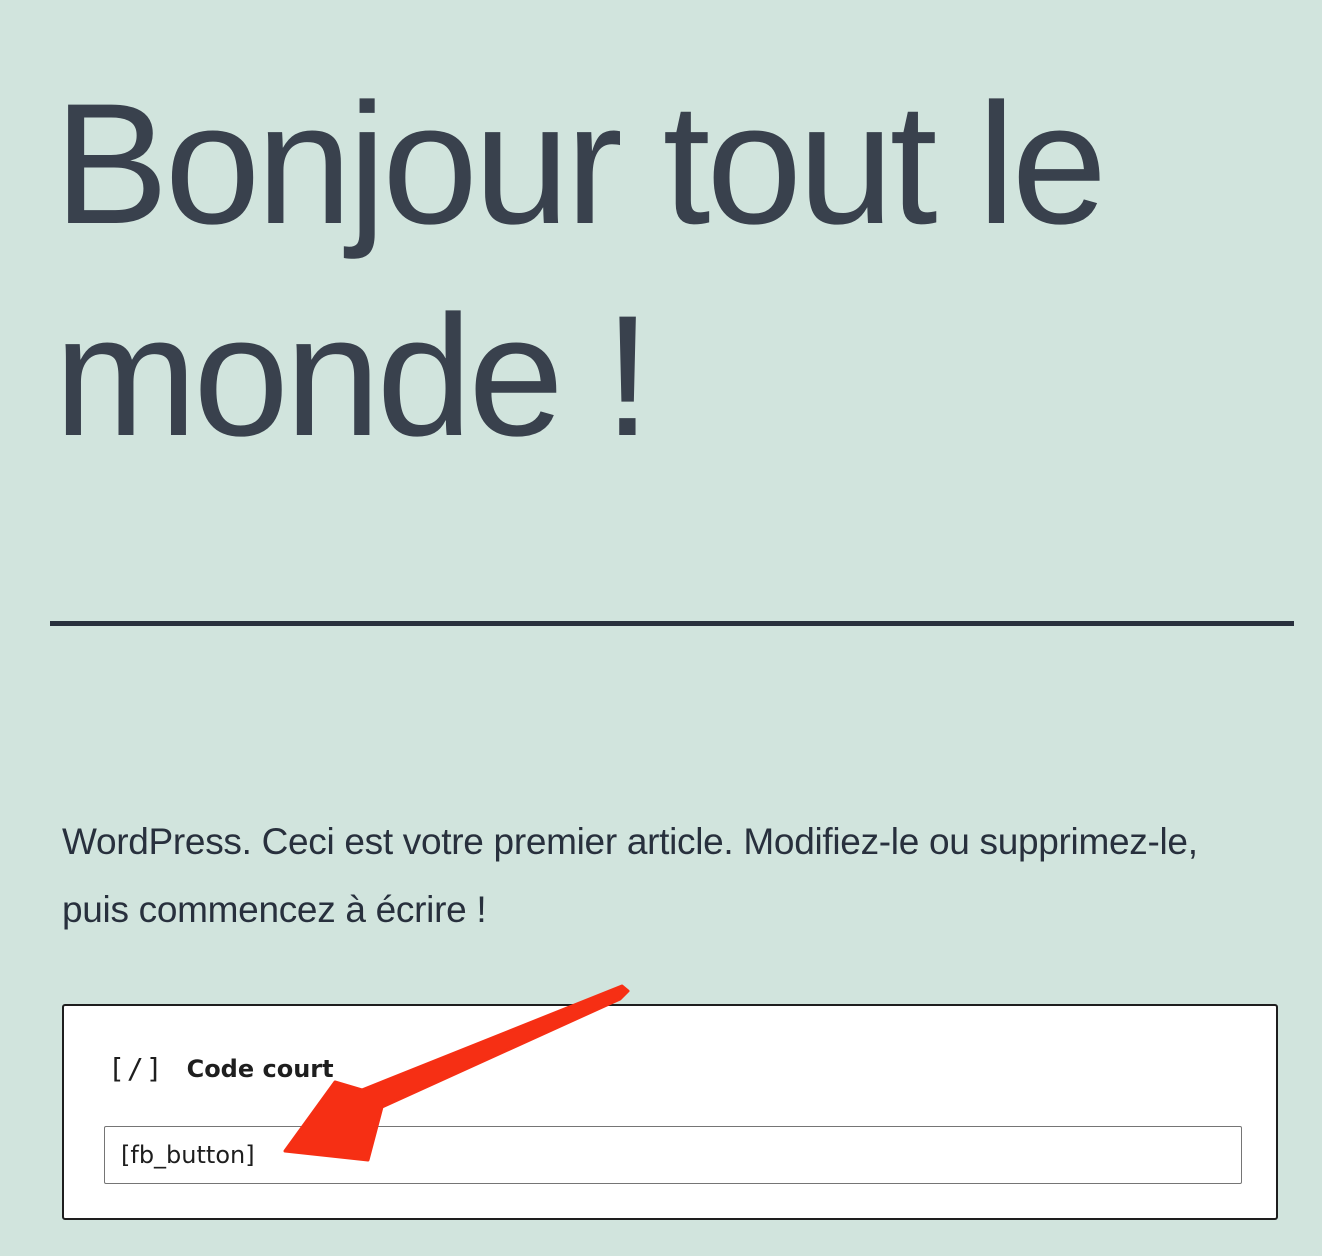 The image size is (1322, 1256). Describe the element at coordinates (260, 1068) in the screenshot. I see `block-title: Code court` at that location.